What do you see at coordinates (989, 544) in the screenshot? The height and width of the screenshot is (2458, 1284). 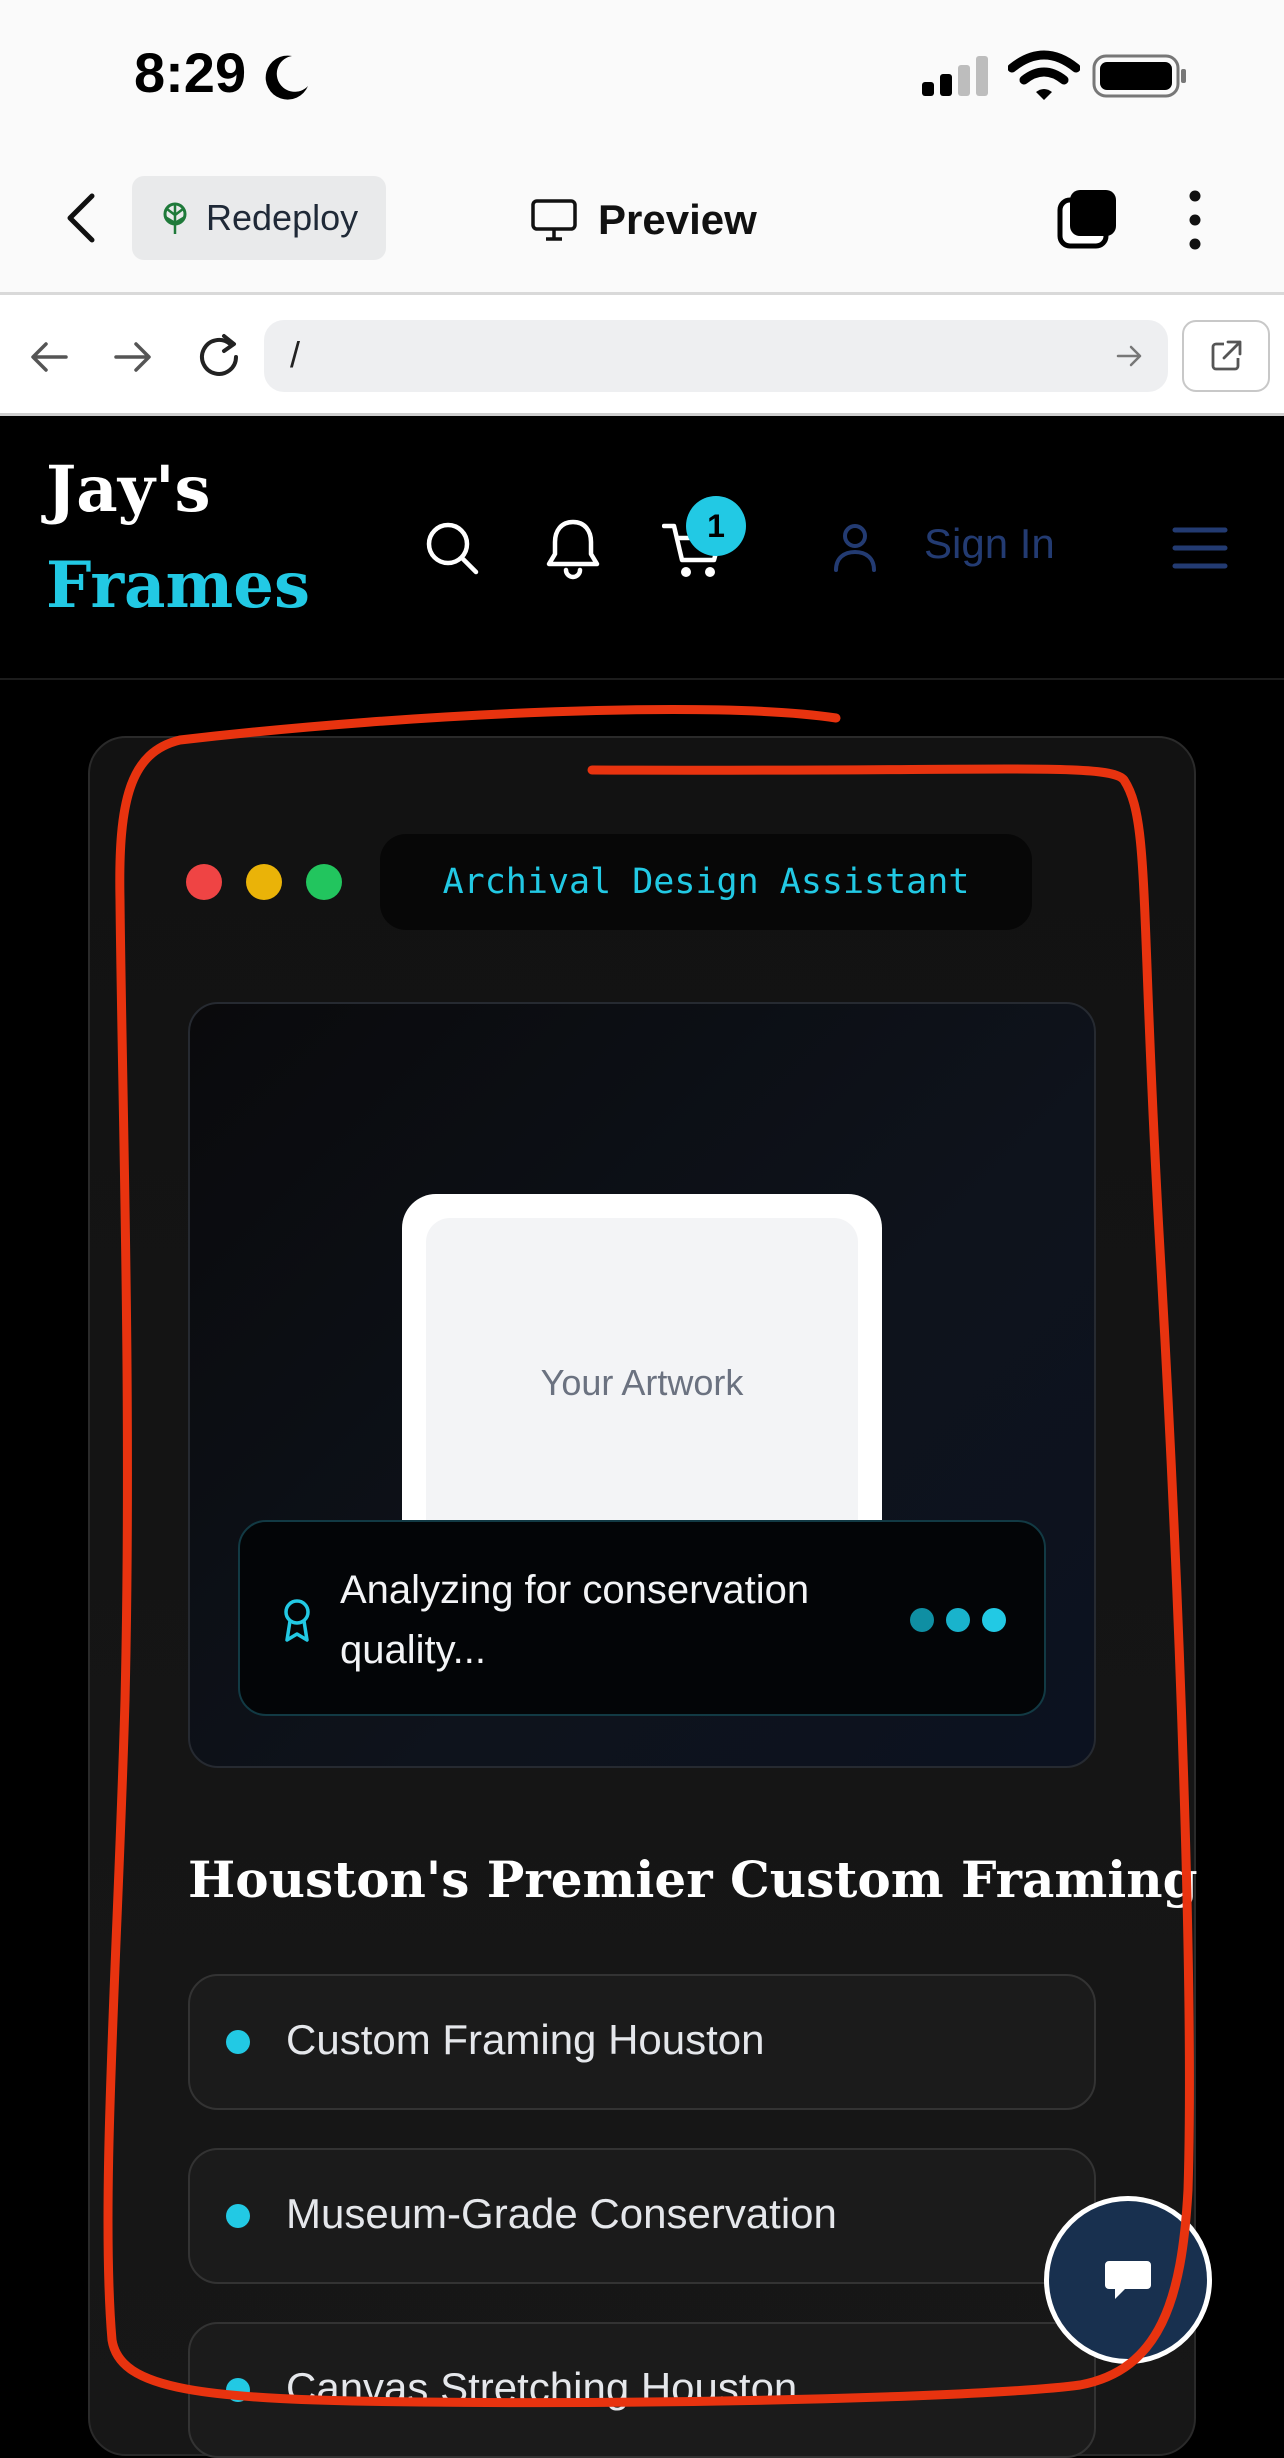 I see `sign-in-link: Sign In` at bounding box center [989, 544].